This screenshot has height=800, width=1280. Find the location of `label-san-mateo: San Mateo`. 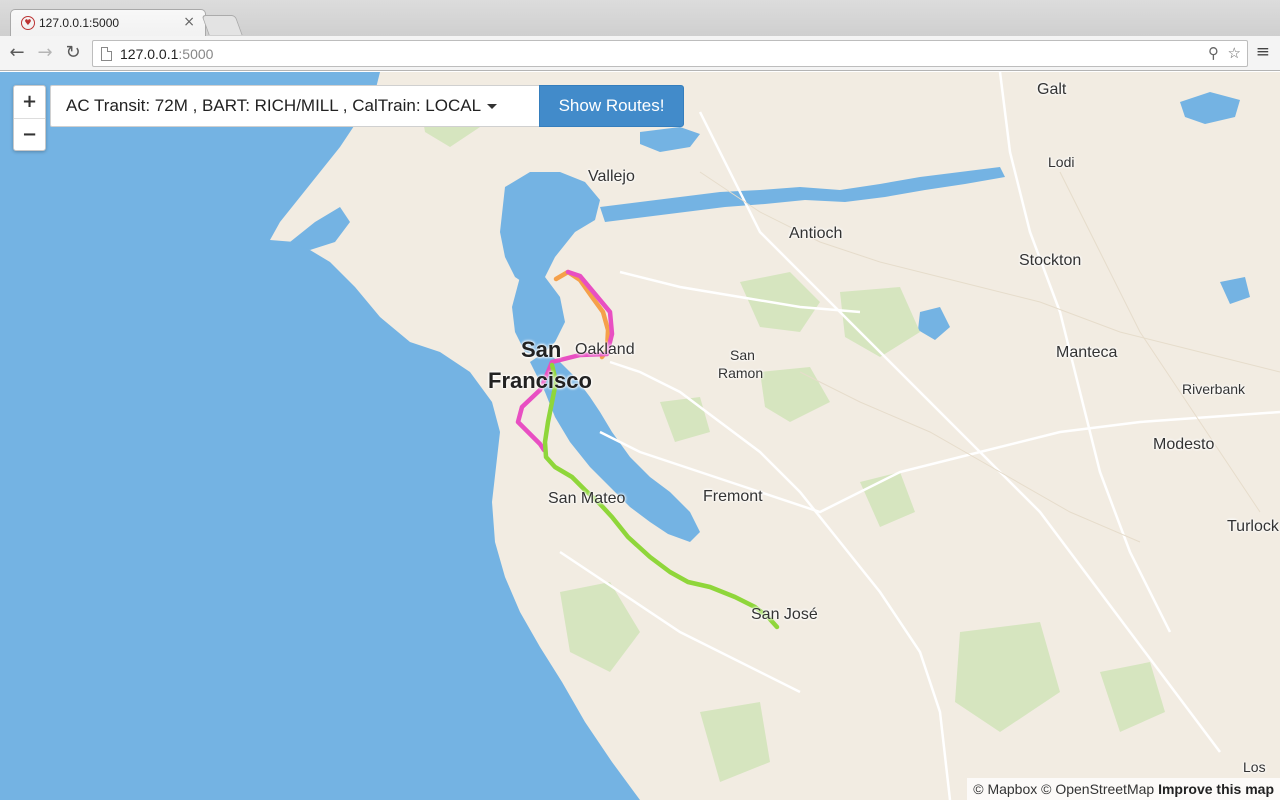

label-san-mateo: San Mateo is located at coordinates (587, 498).